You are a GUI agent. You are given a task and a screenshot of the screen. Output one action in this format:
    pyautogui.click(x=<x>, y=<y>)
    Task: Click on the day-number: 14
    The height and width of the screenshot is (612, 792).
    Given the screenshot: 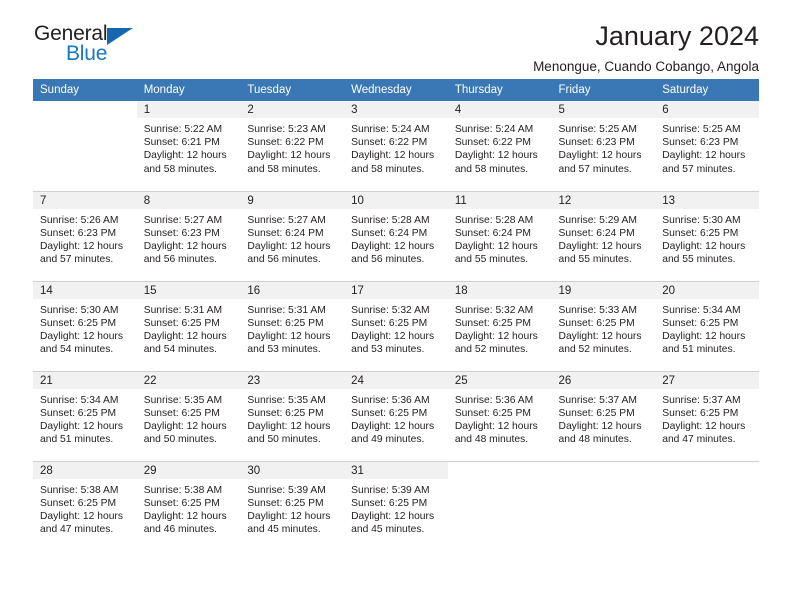 What is the action you would take?
    pyautogui.click(x=85, y=290)
    